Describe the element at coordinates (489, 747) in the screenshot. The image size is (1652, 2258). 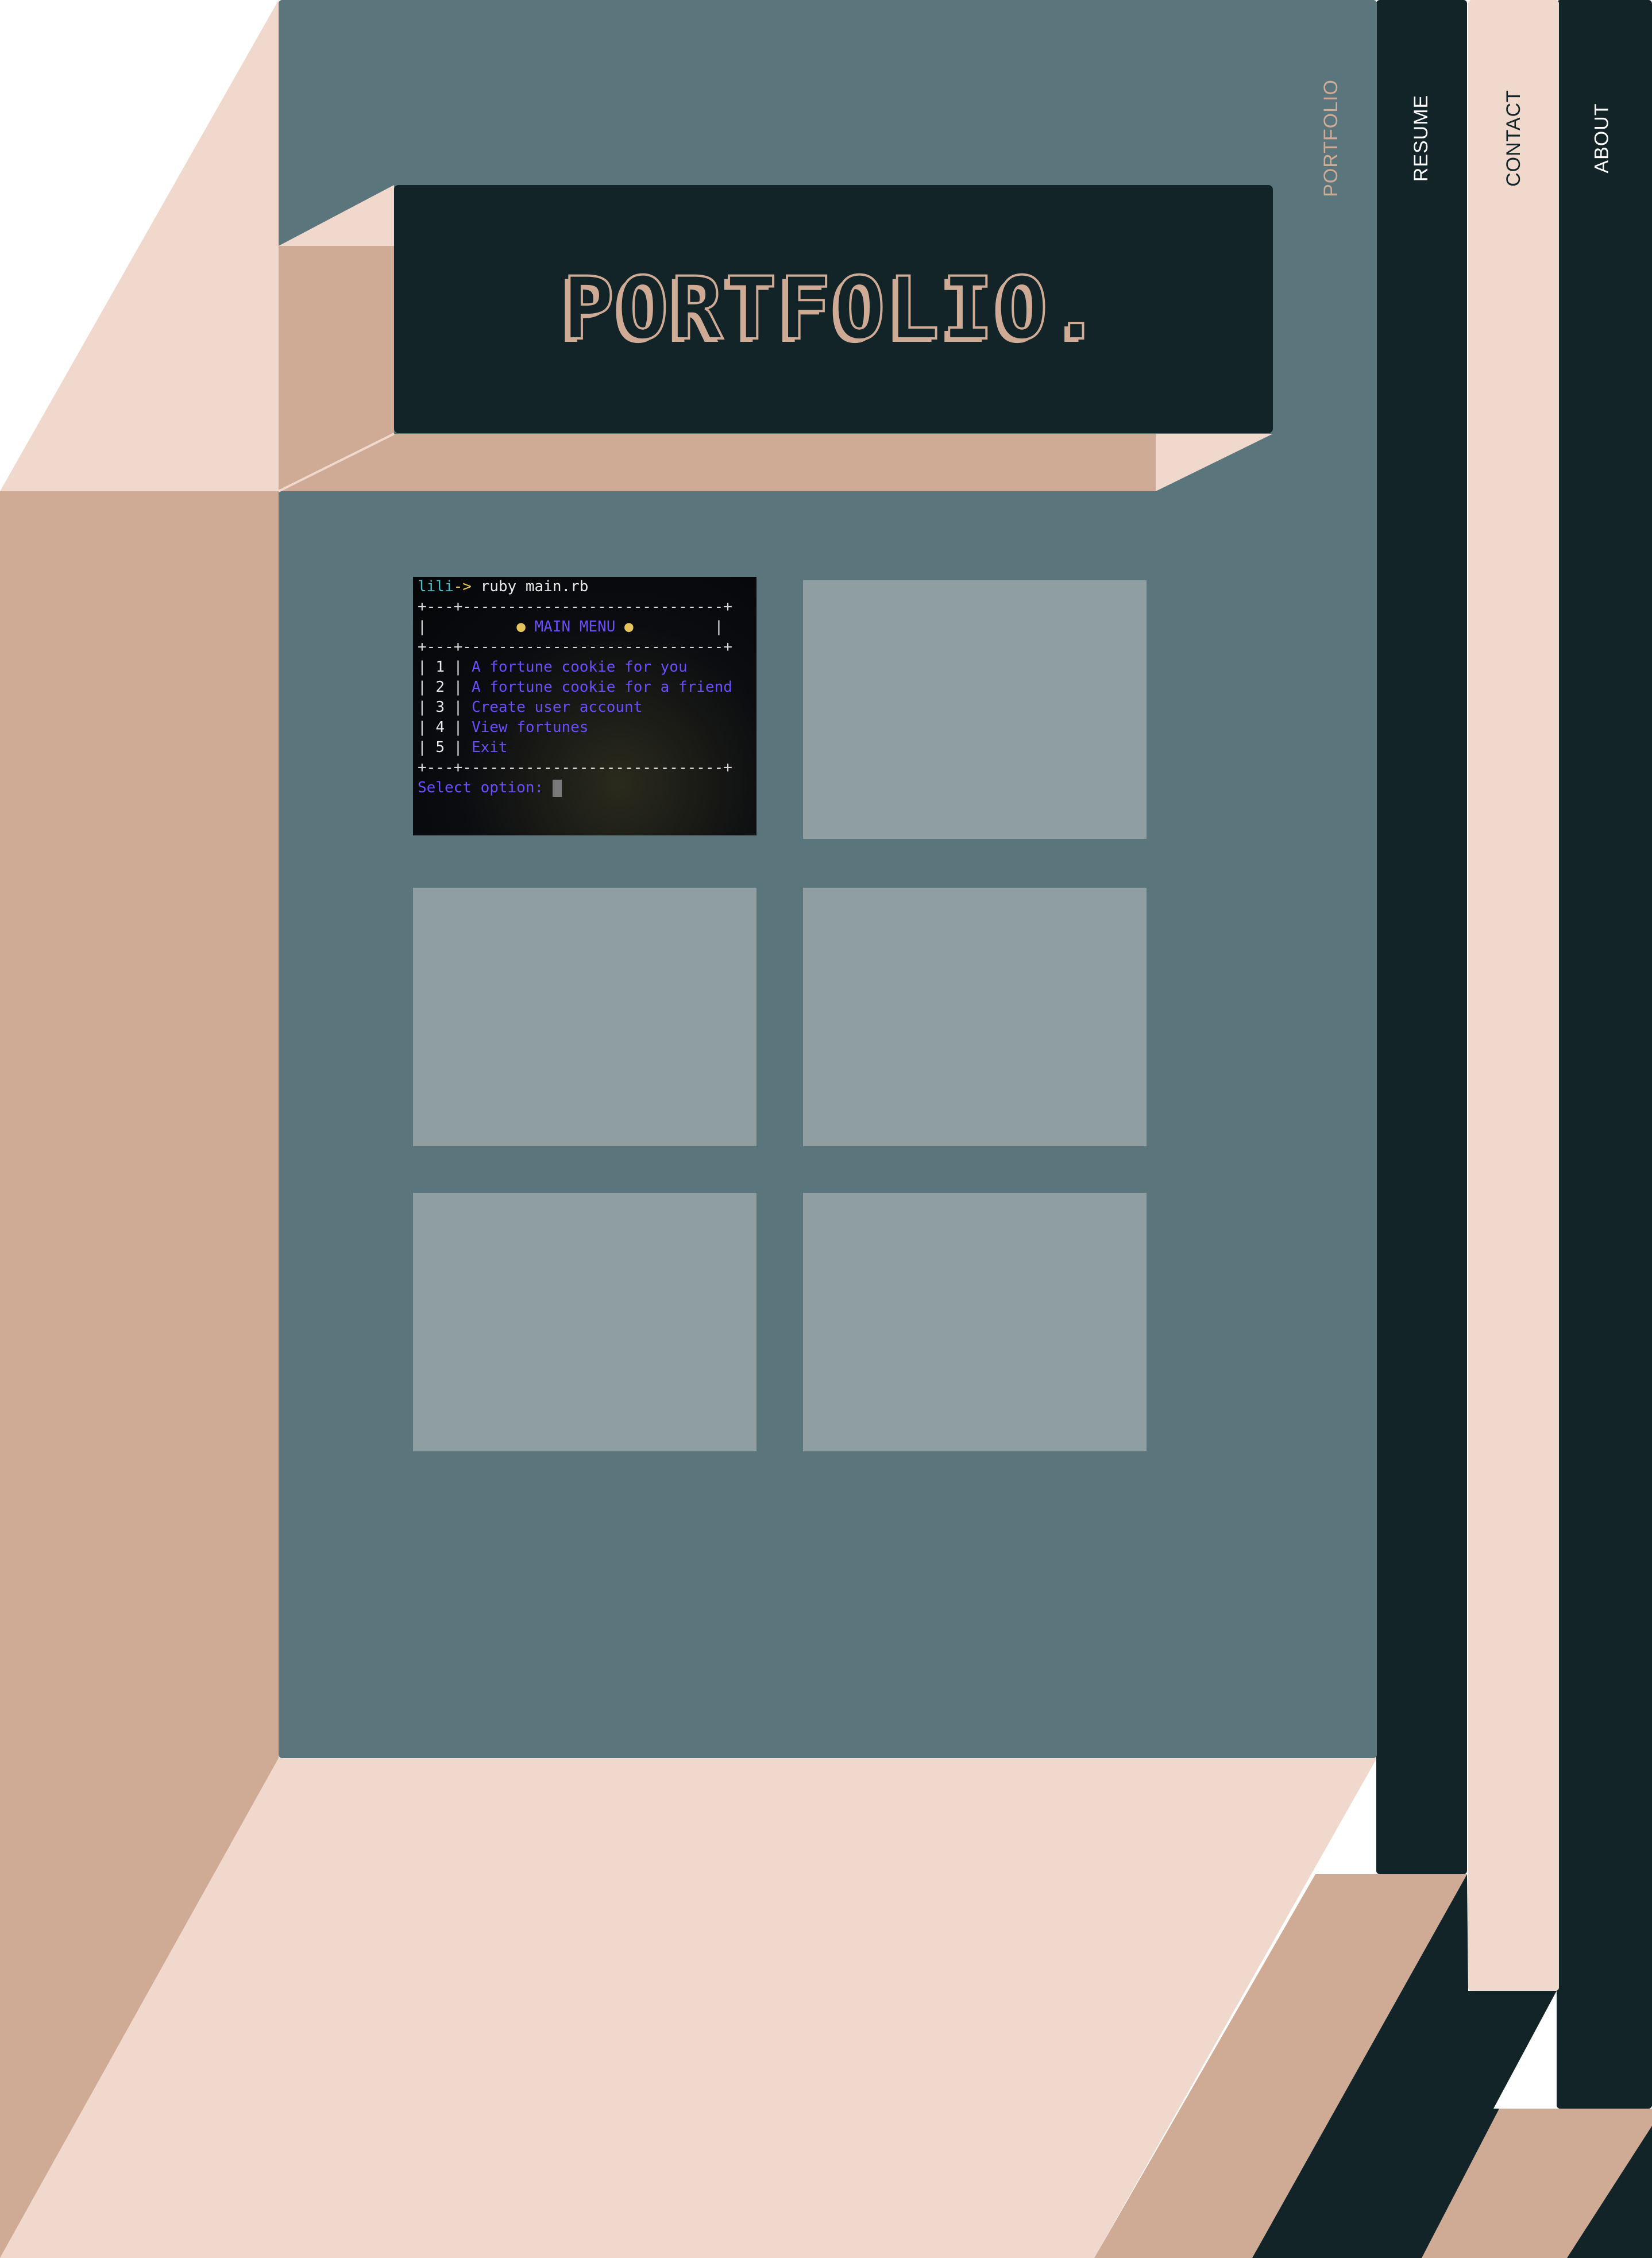
I see `menu-item: Exit` at that location.